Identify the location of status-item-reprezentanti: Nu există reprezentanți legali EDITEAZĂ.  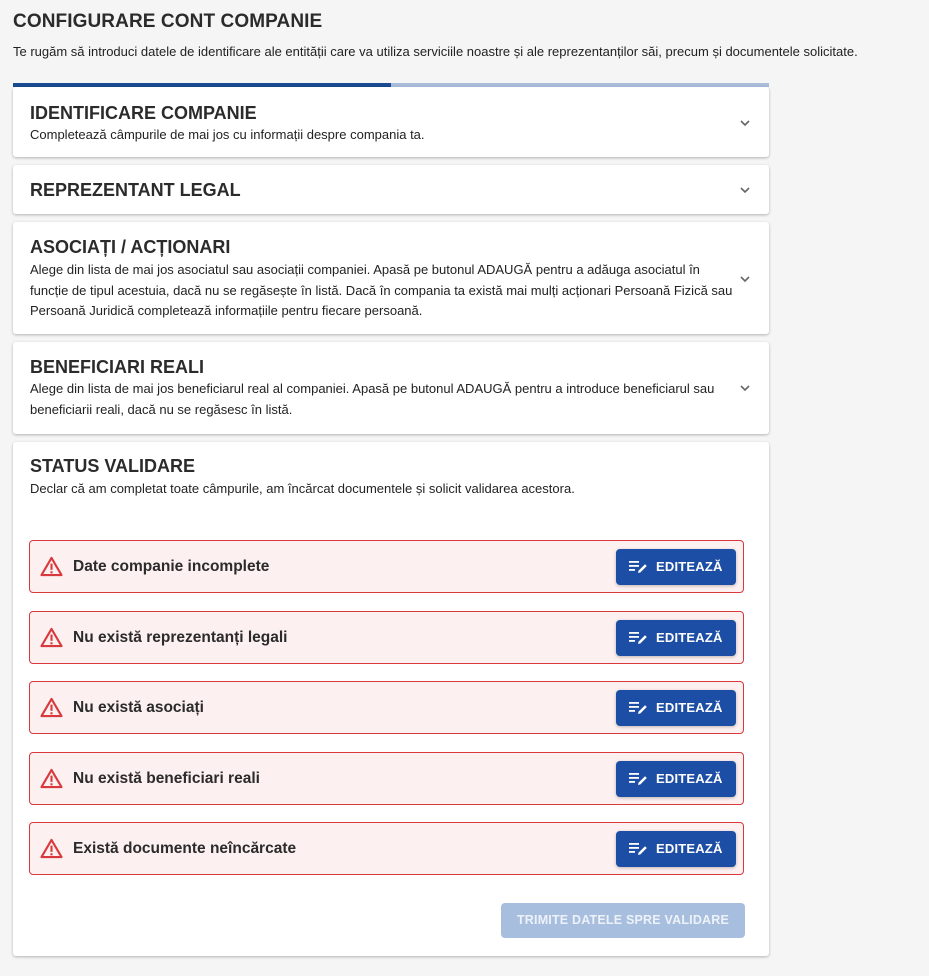
(386, 637).